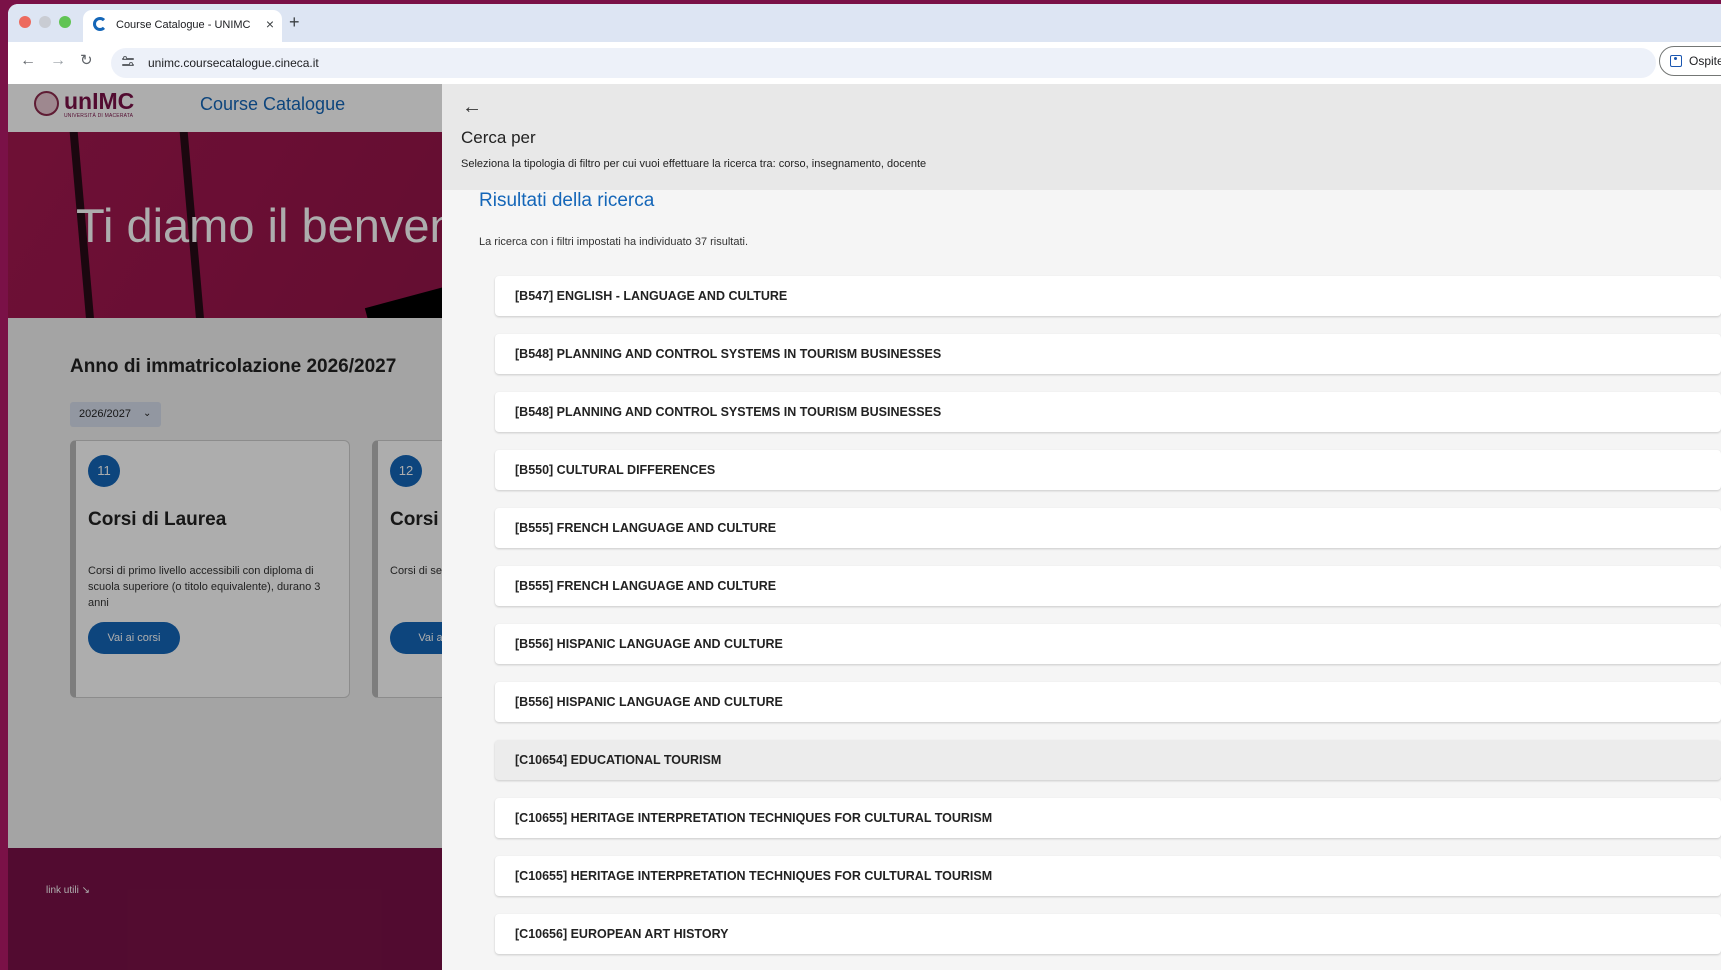 The width and height of the screenshot is (1721, 970). I want to click on reload-icon: ↻, so click(86, 61).